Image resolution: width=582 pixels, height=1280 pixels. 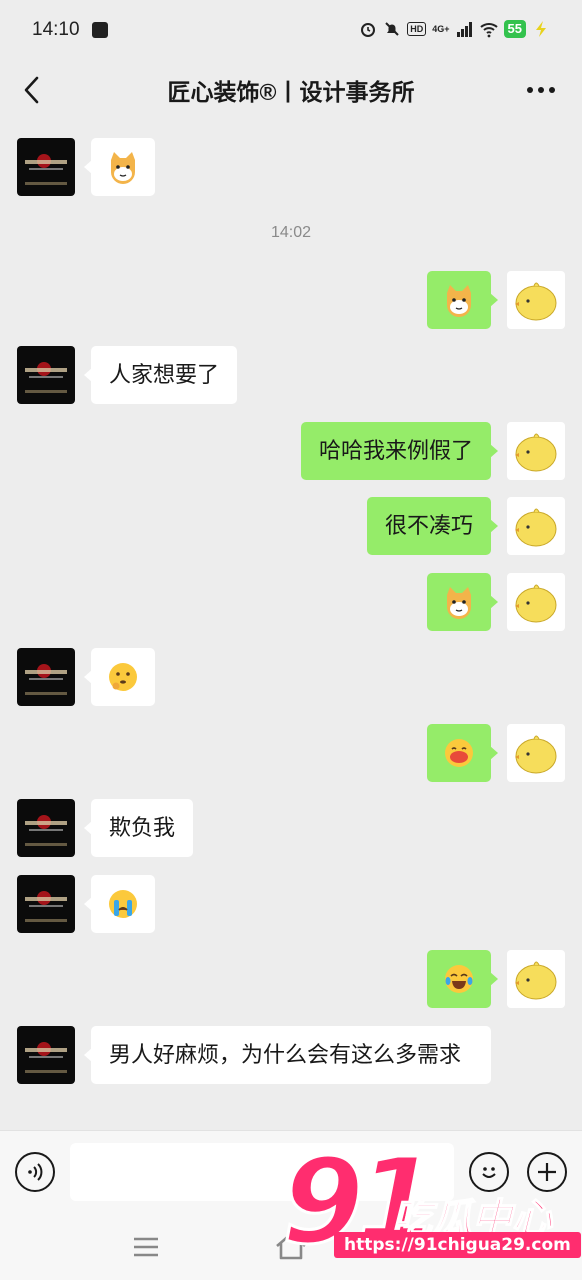 I want to click on hd-badge: HD, so click(x=417, y=29).